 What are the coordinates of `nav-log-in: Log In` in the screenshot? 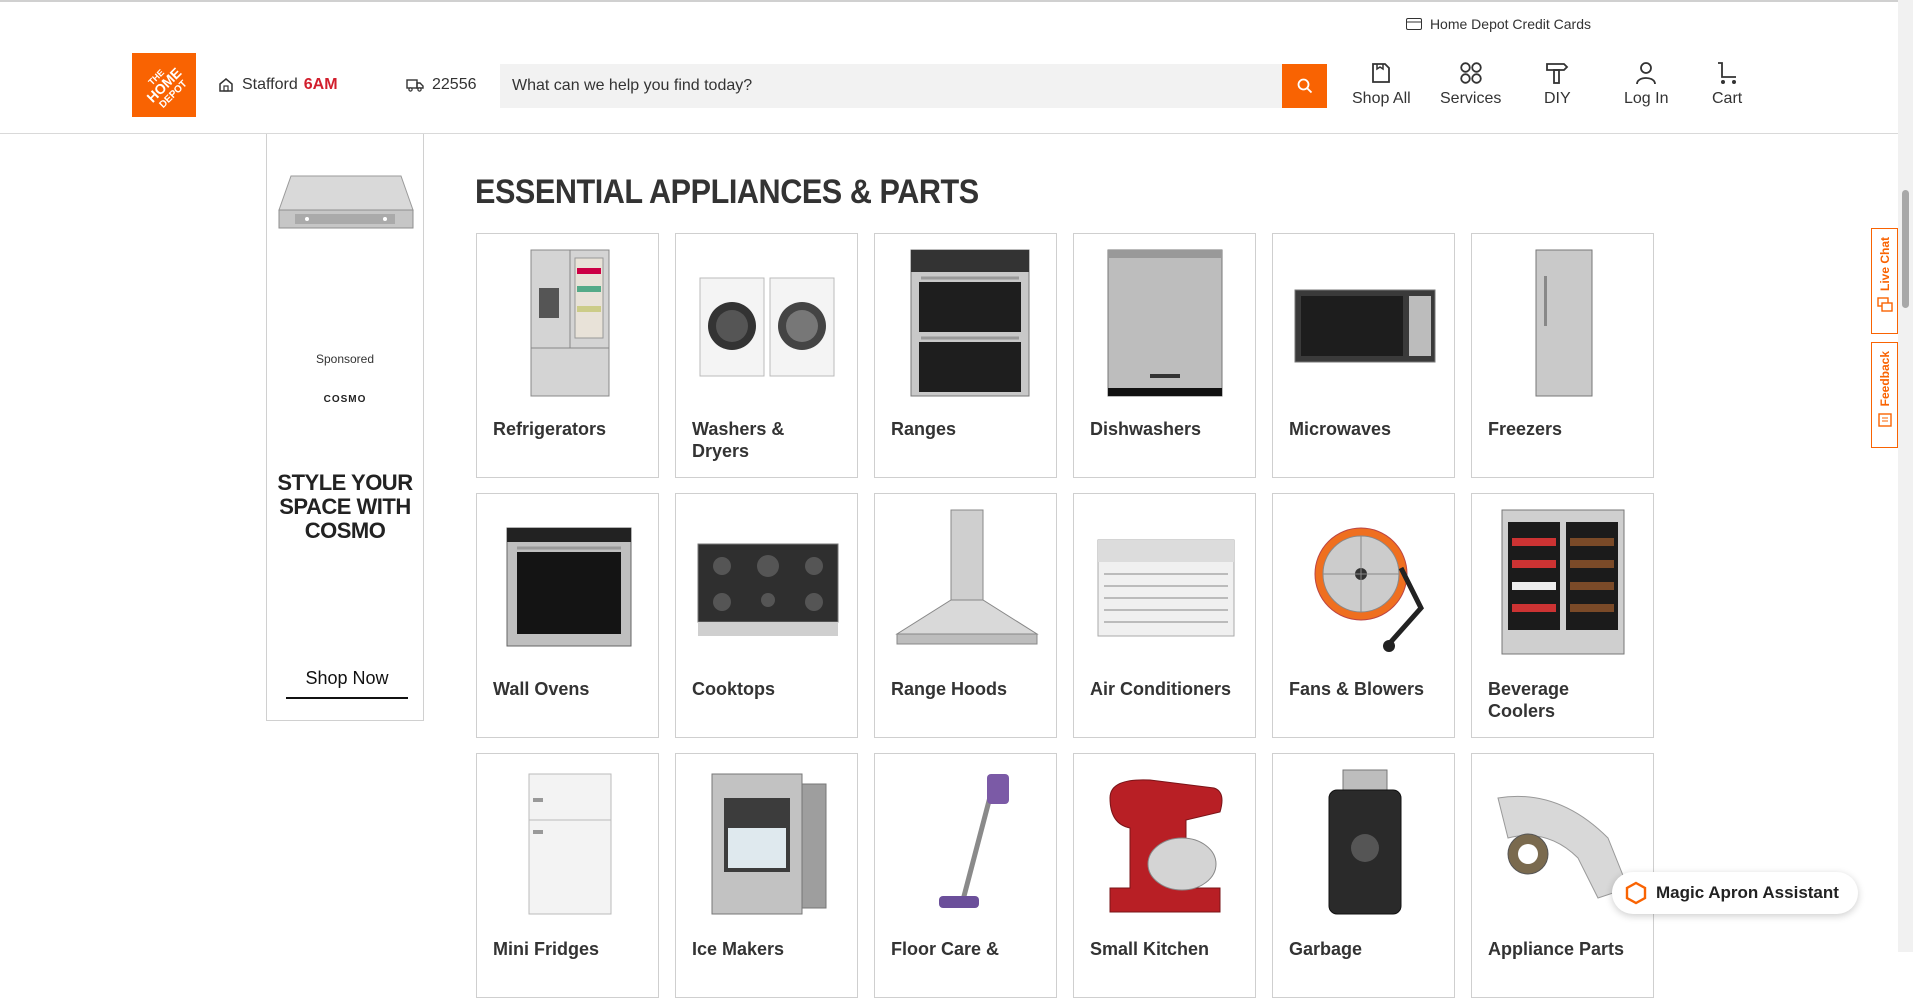 It's located at (1646, 84).